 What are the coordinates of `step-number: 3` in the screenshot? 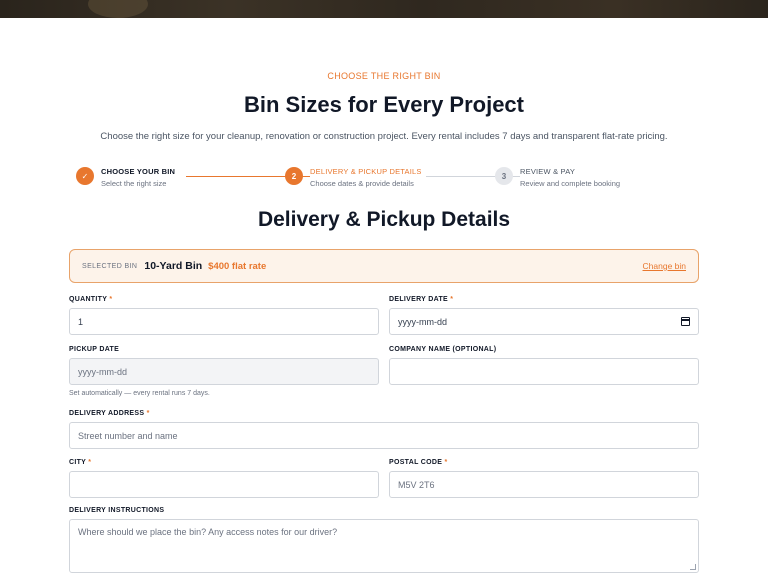 It's located at (504, 176).